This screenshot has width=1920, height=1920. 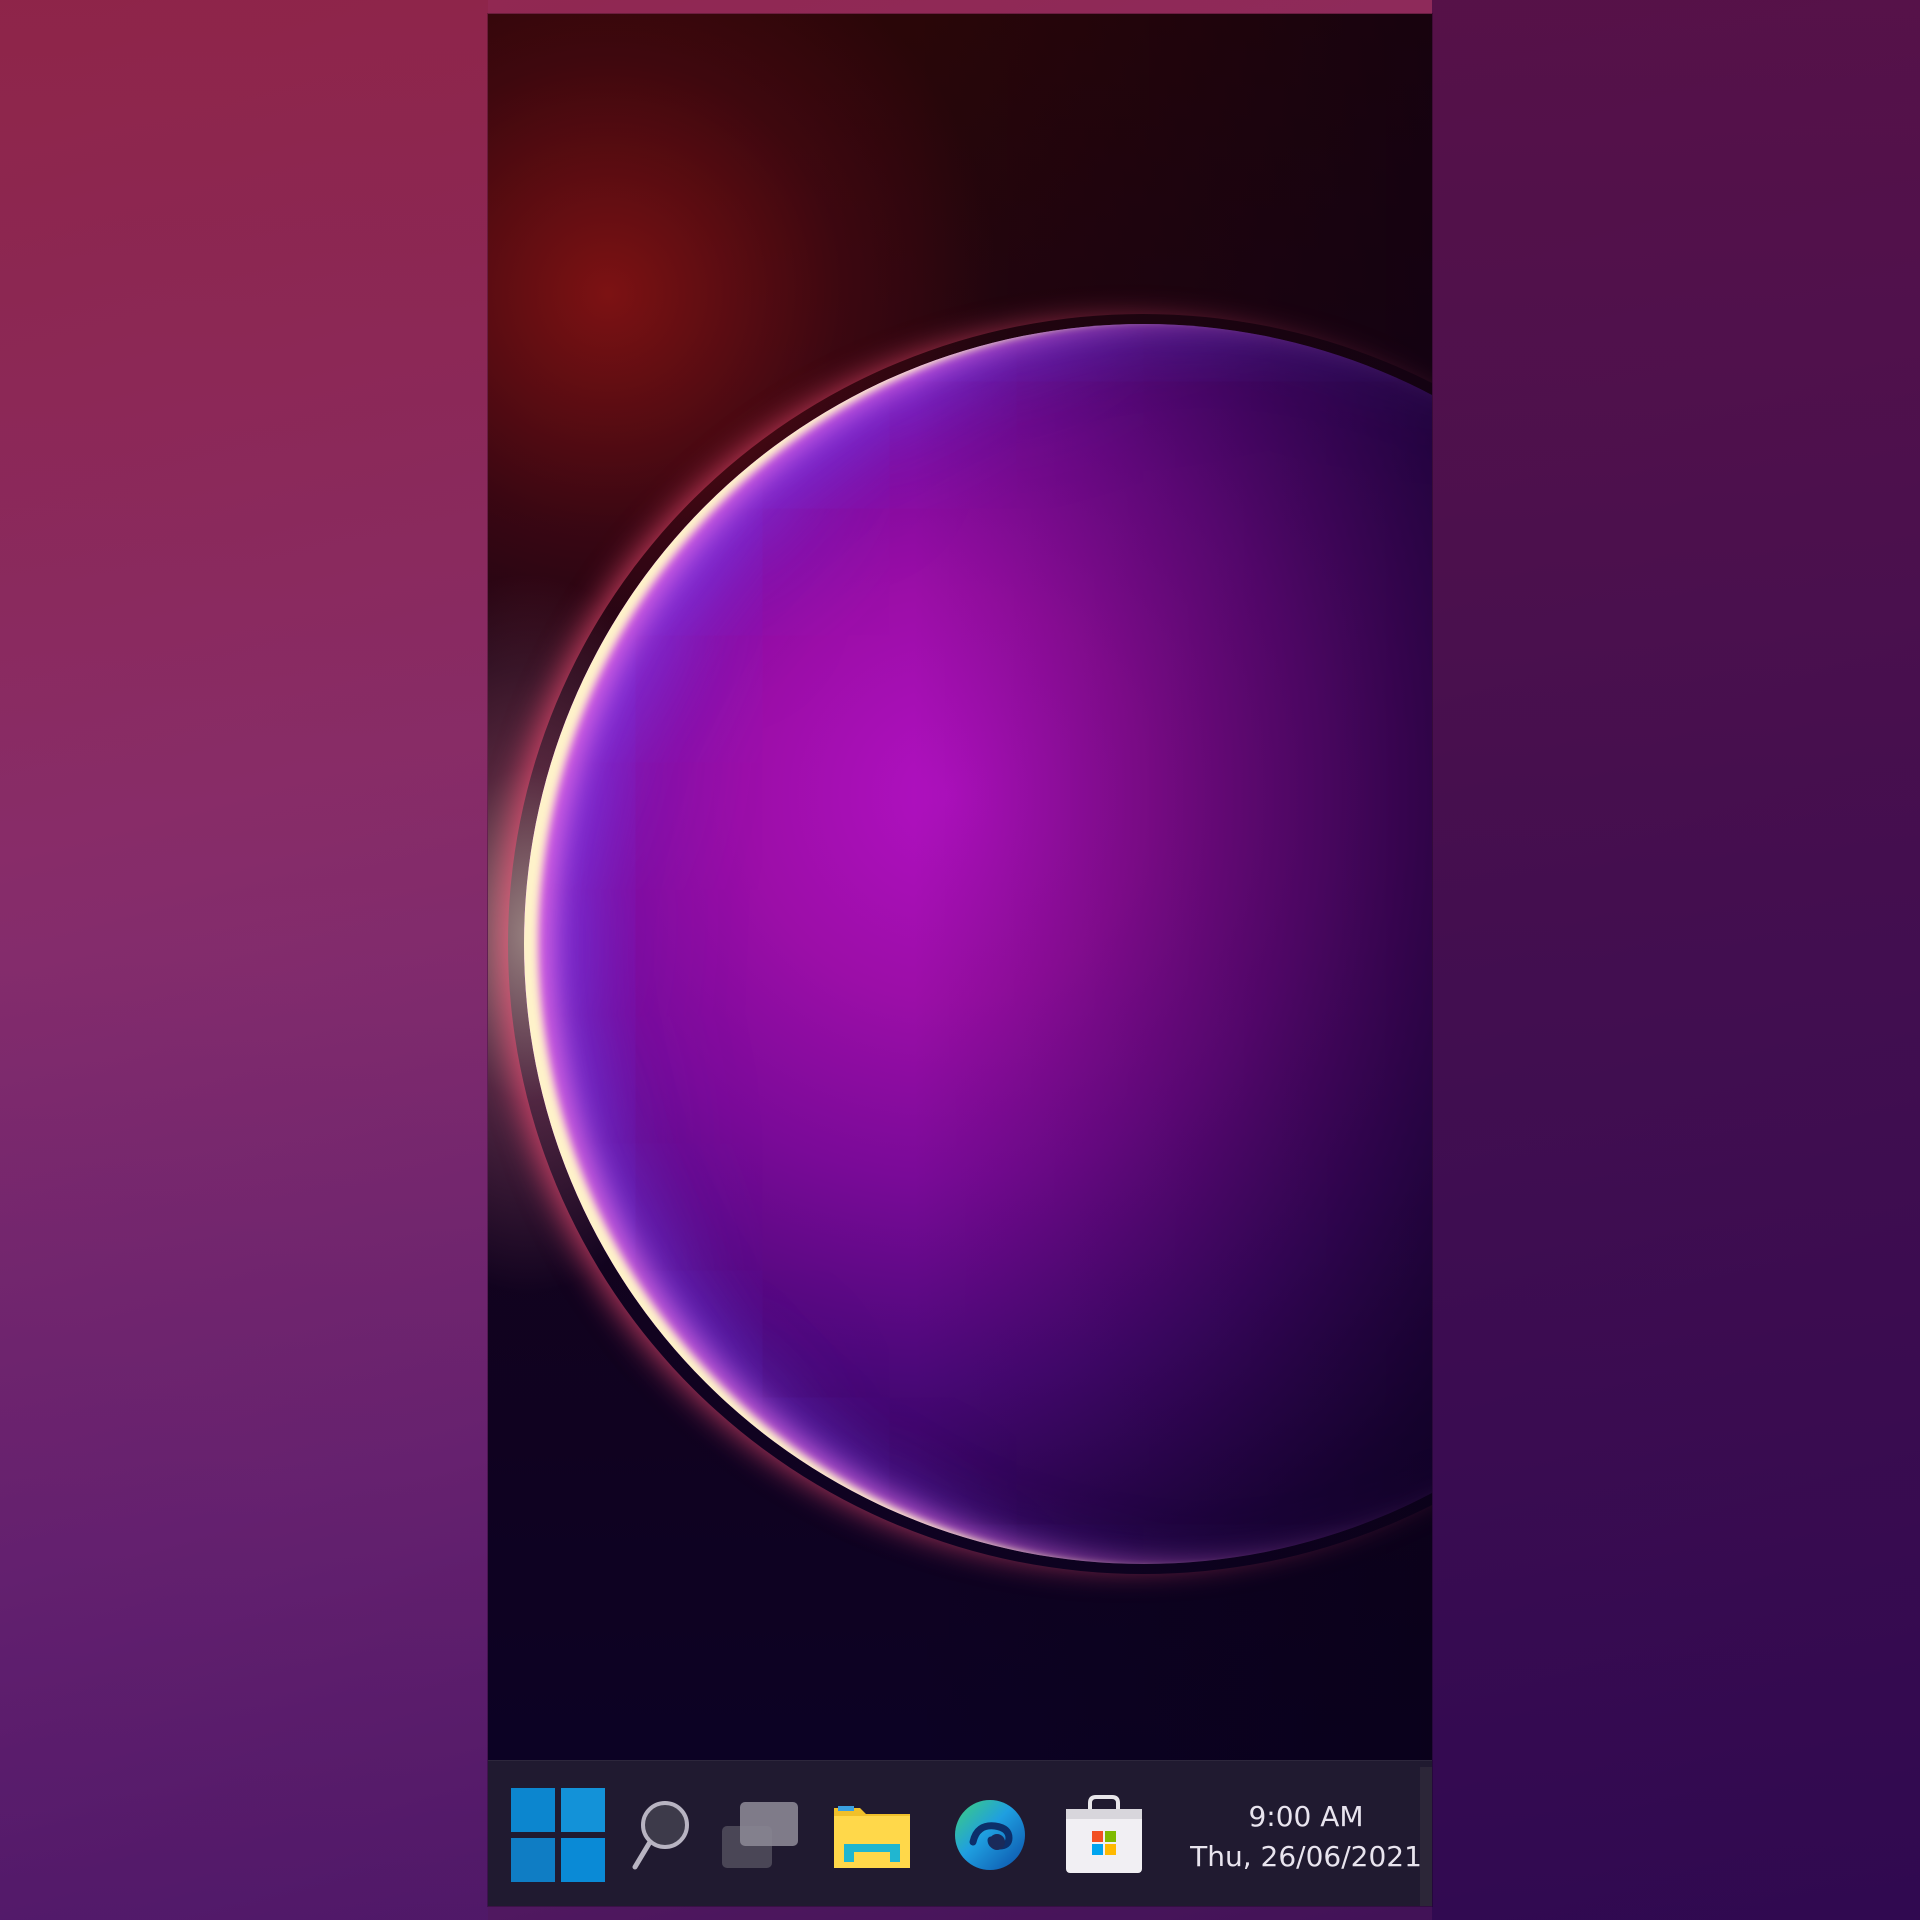 I want to click on show-desktop-edge, so click(x=1426, y=1836).